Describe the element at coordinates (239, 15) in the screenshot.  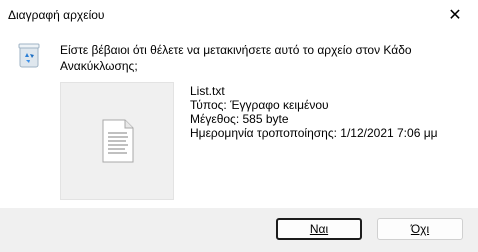
I see `title-bar: Διαγραφή αρχείου ✕` at that location.